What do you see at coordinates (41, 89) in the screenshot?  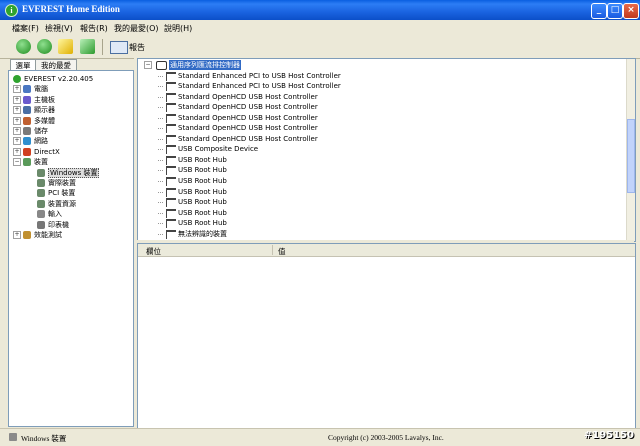 I see `tree-node-label: 電腦` at bounding box center [41, 89].